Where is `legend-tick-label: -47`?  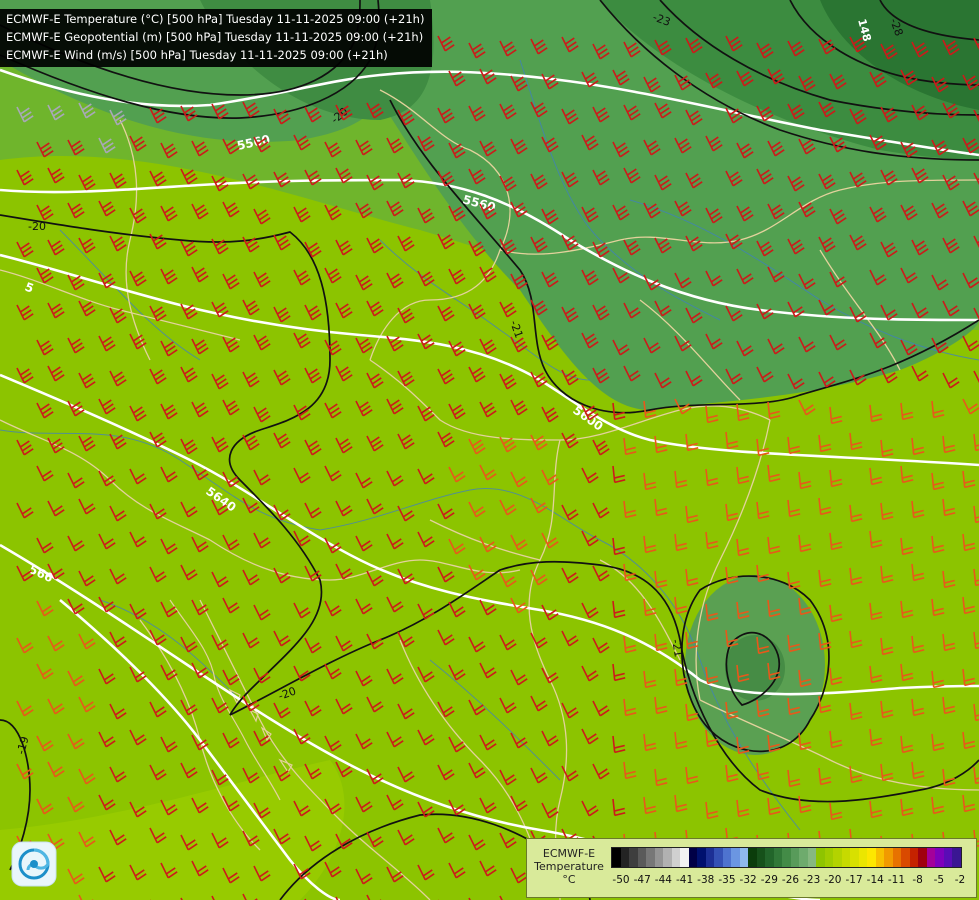 legend-tick-label: -47 is located at coordinates (642, 880).